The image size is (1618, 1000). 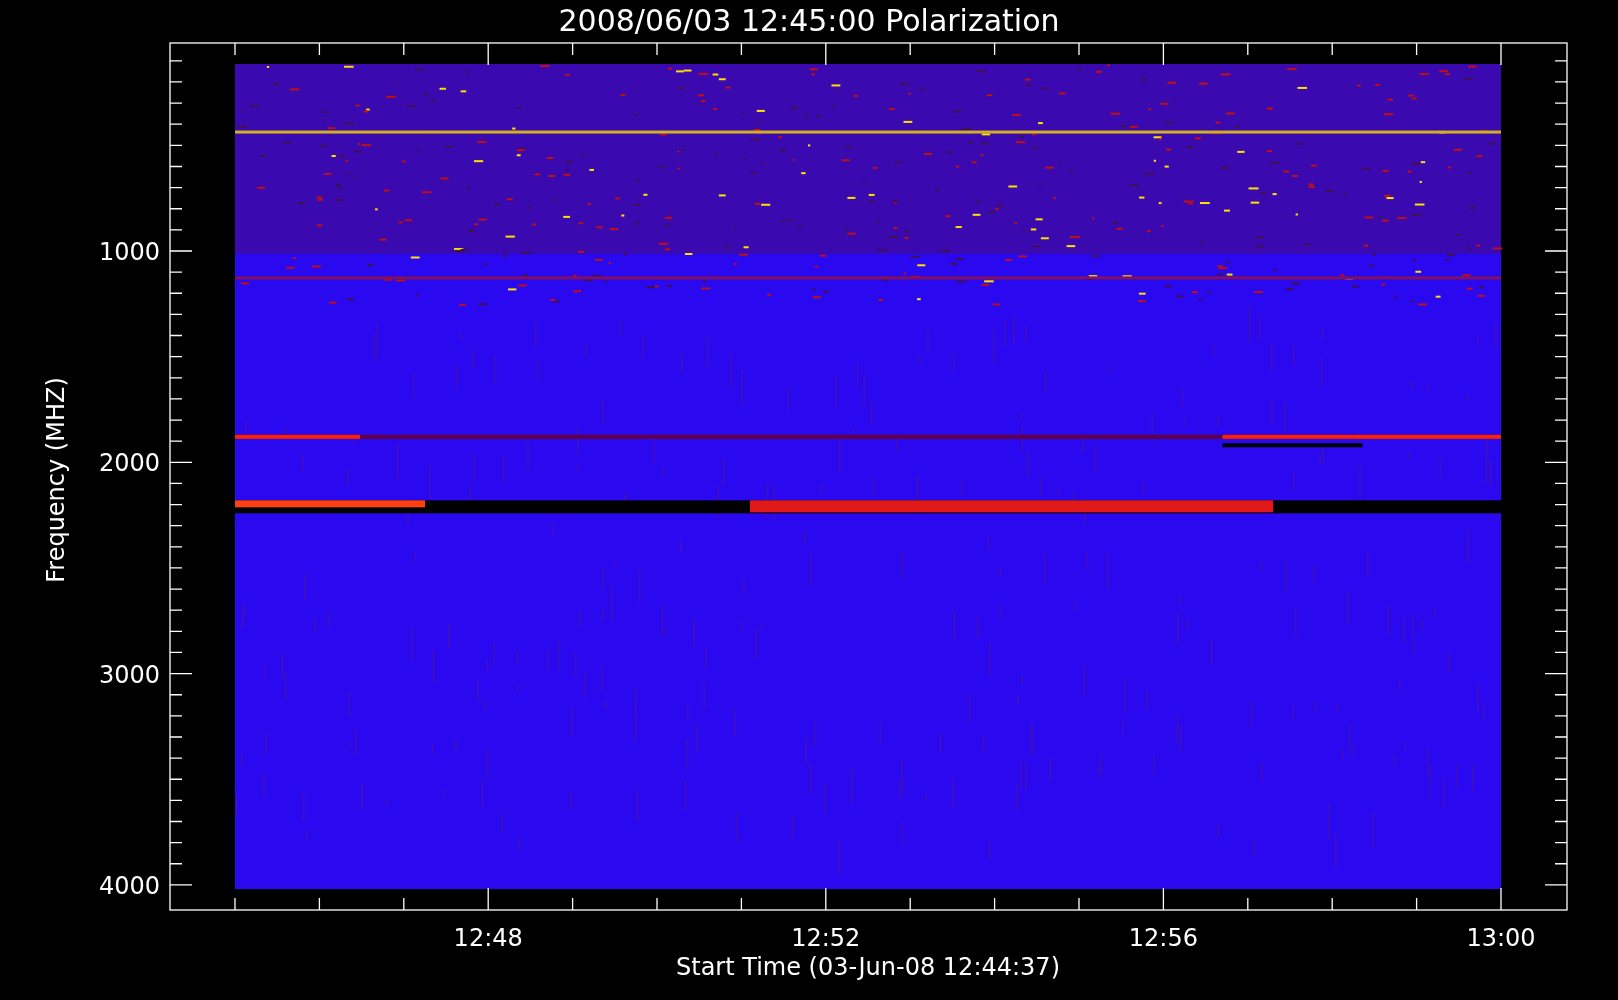 What do you see at coordinates (129, 674) in the screenshot?
I see `y-tick-label: 3000` at bounding box center [129, 674].